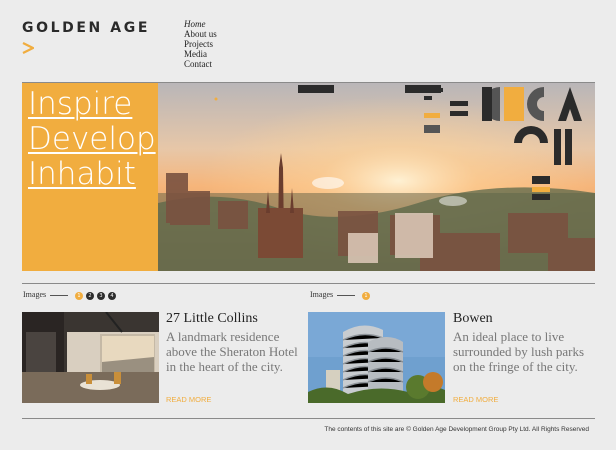 This screenshot has height=450, width=616. I want to click on hero-tagline: Inspire Develop Inhabit, so click(92, 139).